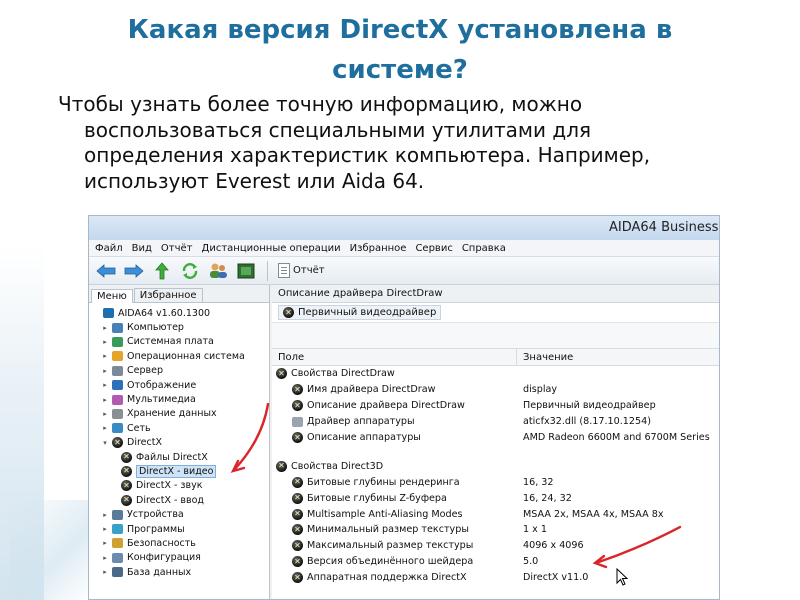 This screenshot has width=800, height=600. Describe the element at coordinates (589, 406) in the screenshot. I see `field-value: Первичный видеодрайвер` at that location.